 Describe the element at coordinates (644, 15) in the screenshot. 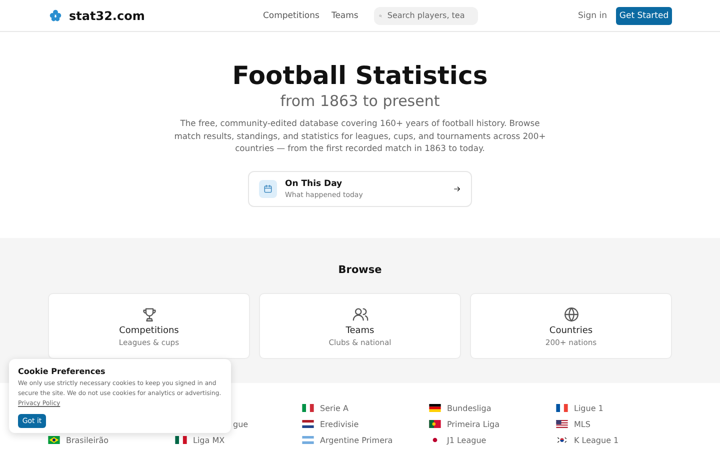

I see `get-started-button: Get Started` at that location.